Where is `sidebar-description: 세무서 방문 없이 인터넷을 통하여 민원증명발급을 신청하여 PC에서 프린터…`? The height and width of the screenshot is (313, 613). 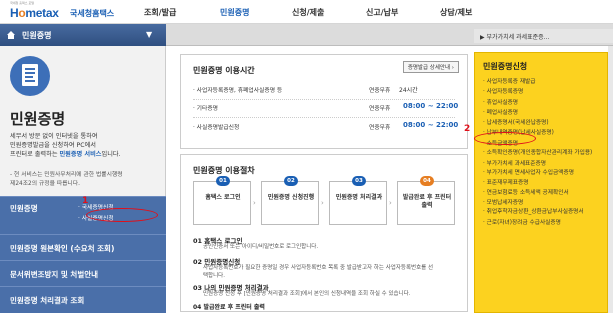
sidebar-description: 세무서 방문 없이 인터넷을 통하여 민원증명발급을 신청하여 PC에서 프린터… is located at coordinates (65, 145).